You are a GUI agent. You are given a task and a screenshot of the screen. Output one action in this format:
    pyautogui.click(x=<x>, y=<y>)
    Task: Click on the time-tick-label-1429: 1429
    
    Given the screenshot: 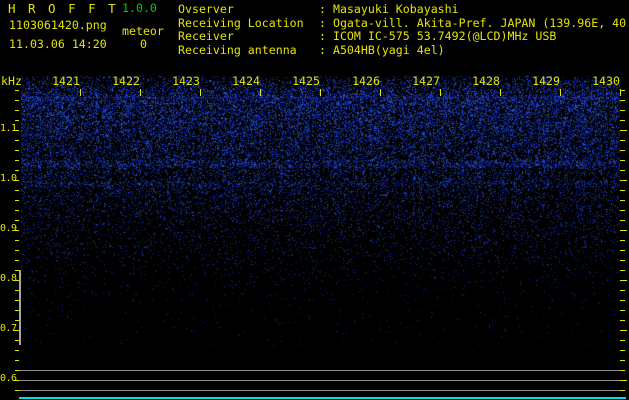 What is the action you would take?
    pyautogui.click(x=546, y=81)
    